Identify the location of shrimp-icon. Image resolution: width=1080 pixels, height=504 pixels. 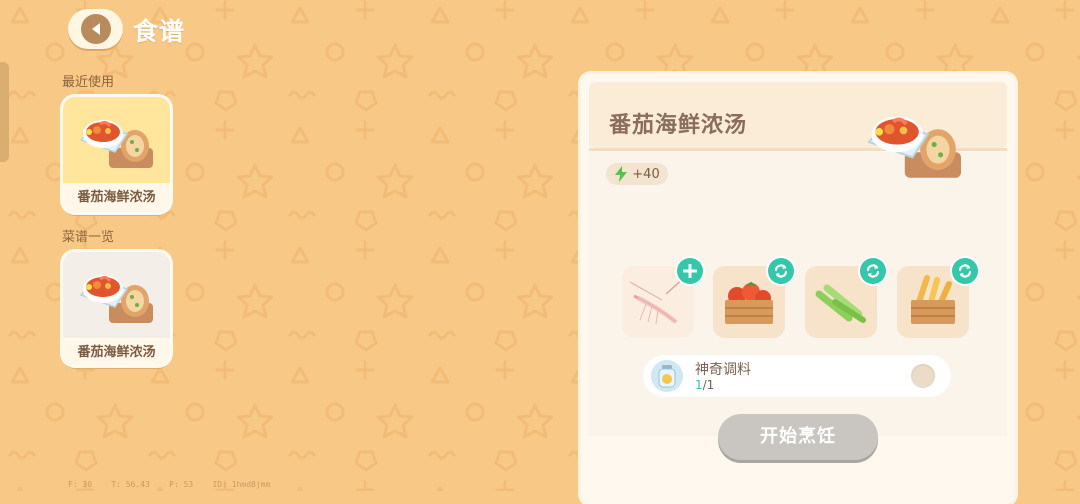
(657, 301).